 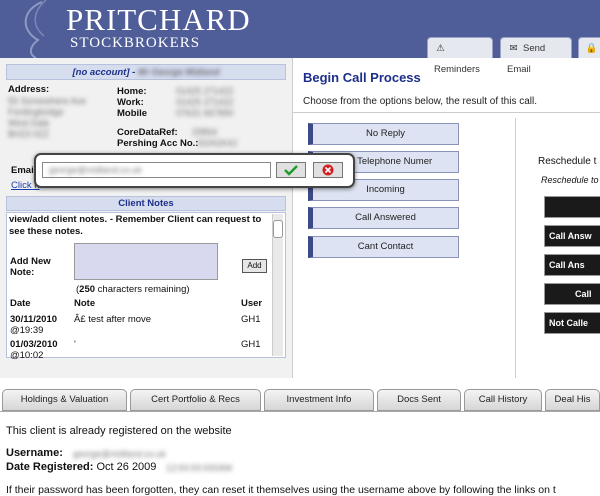 I want to click on add-note-button: Add, so click(x=254, y=266).